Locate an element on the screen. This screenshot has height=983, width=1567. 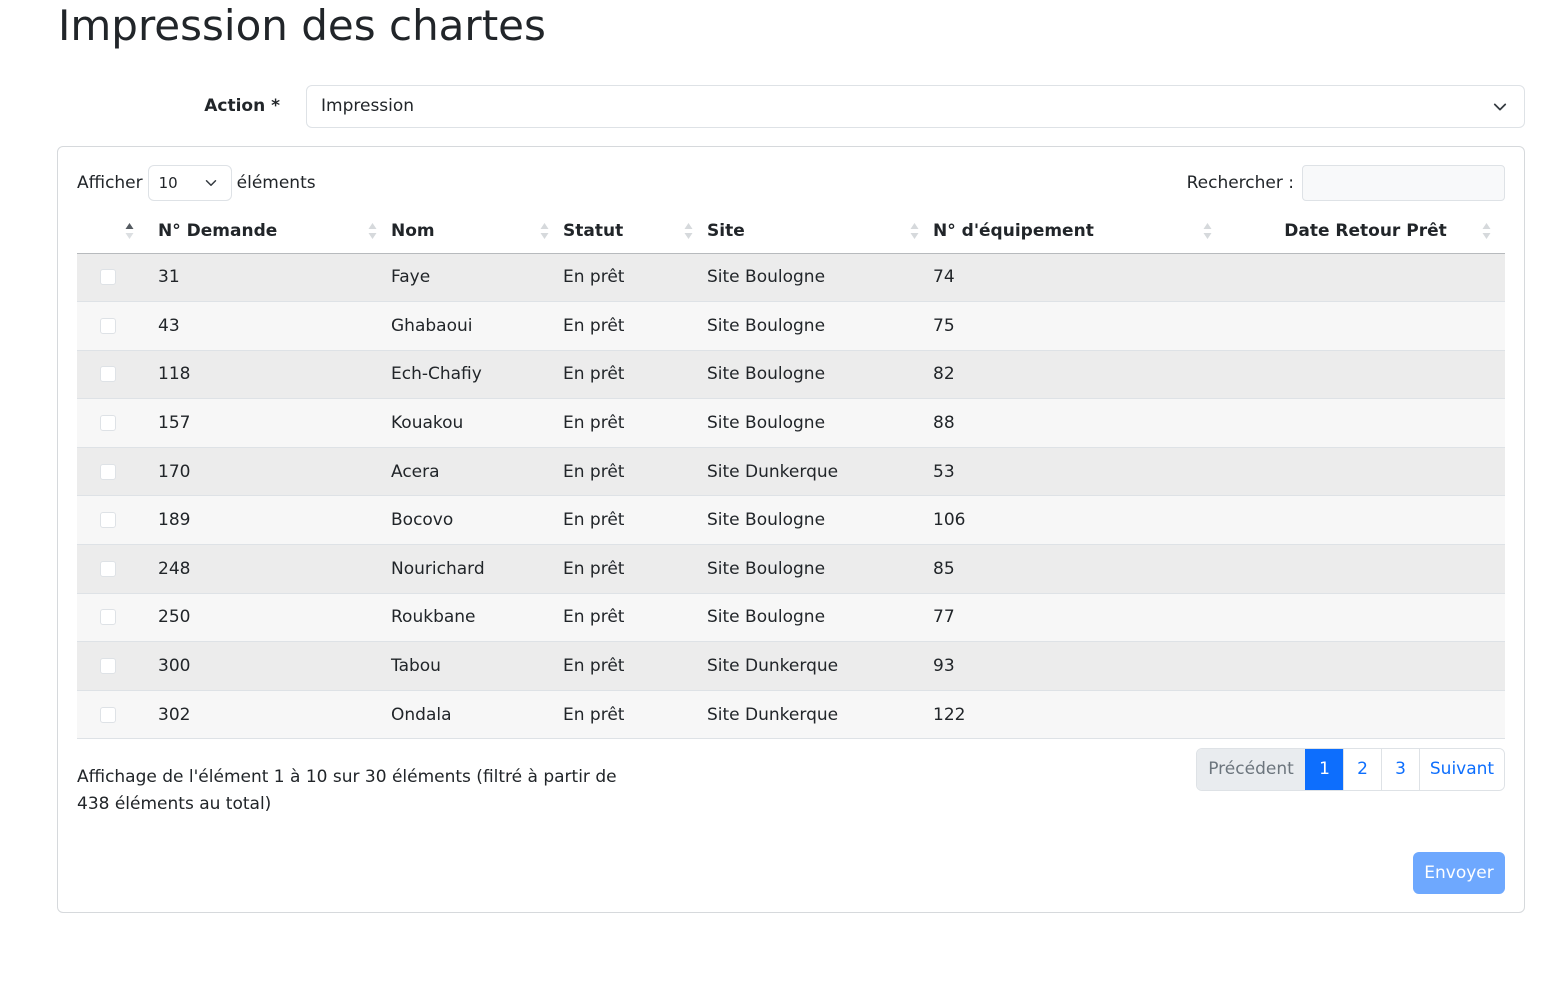
cell-demande: 118 is located at coordinates (274, 375).